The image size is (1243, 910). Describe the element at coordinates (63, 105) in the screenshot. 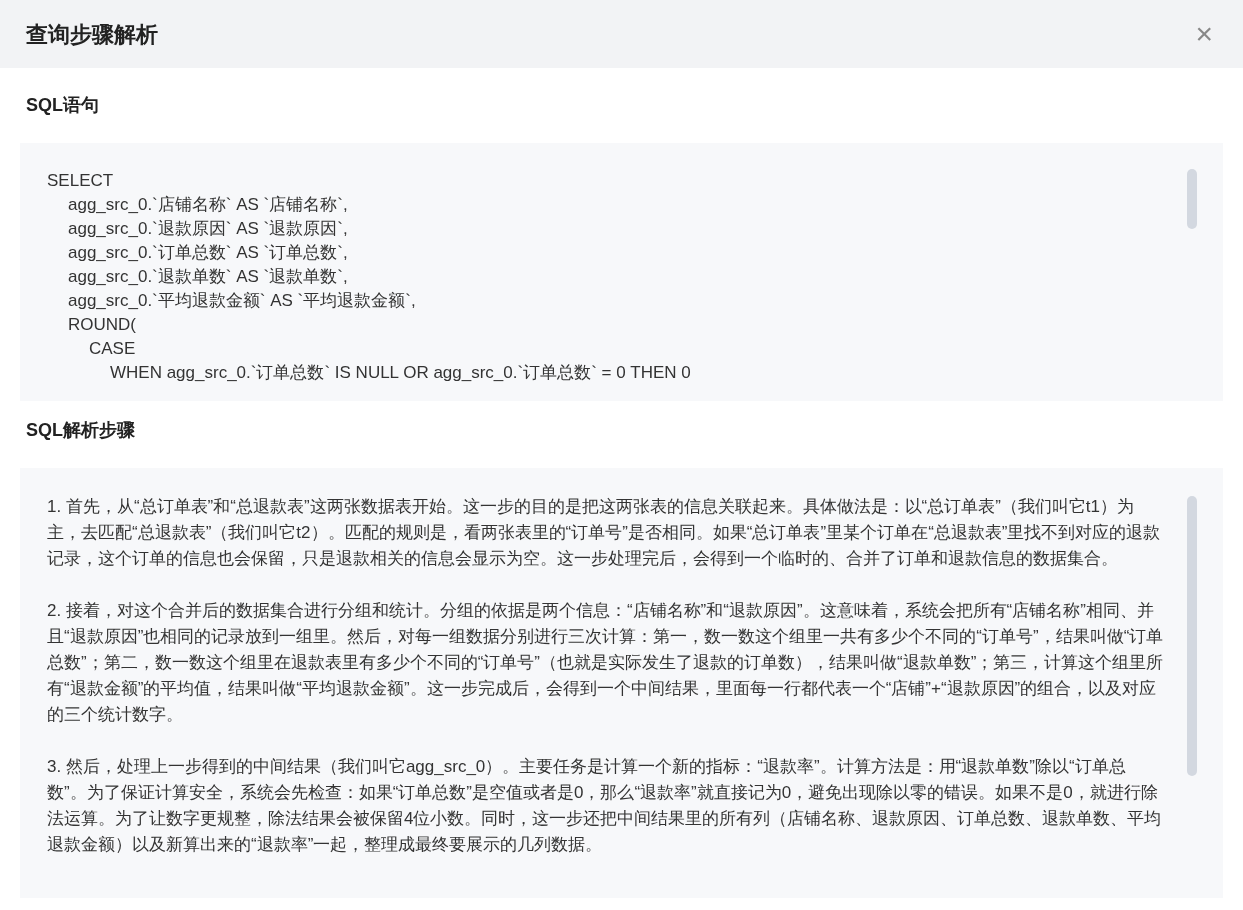

I see `section-heading: SQL语句` at that location.